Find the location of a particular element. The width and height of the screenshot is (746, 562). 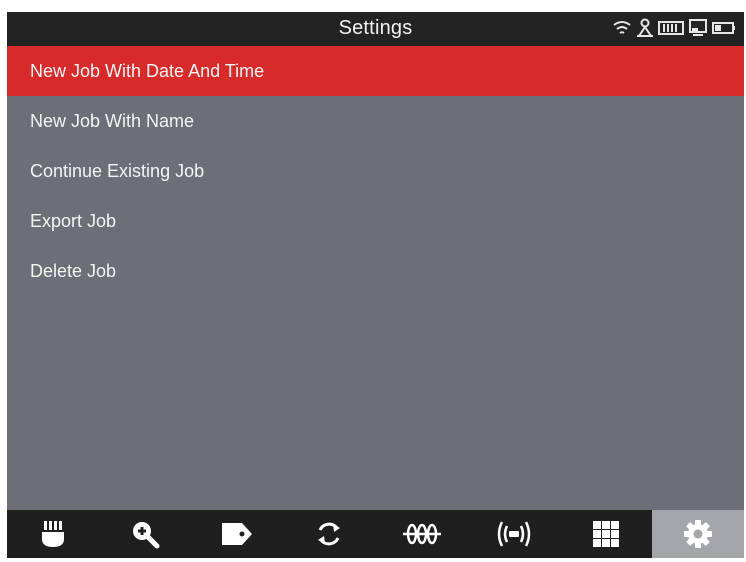

wireless-signal-icon is located at coordinates (514, 534).